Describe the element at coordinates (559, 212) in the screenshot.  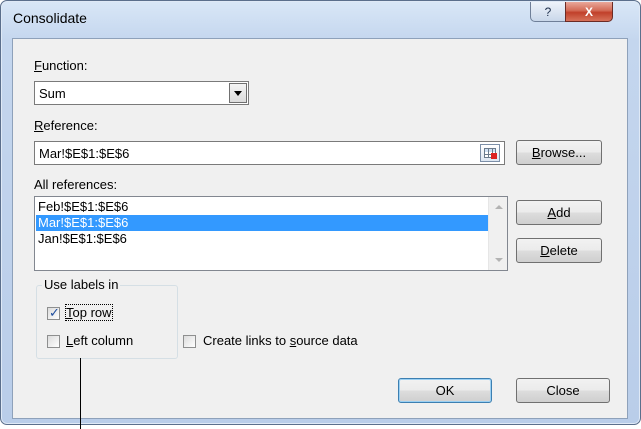
I see `add-button: Add` at that location.